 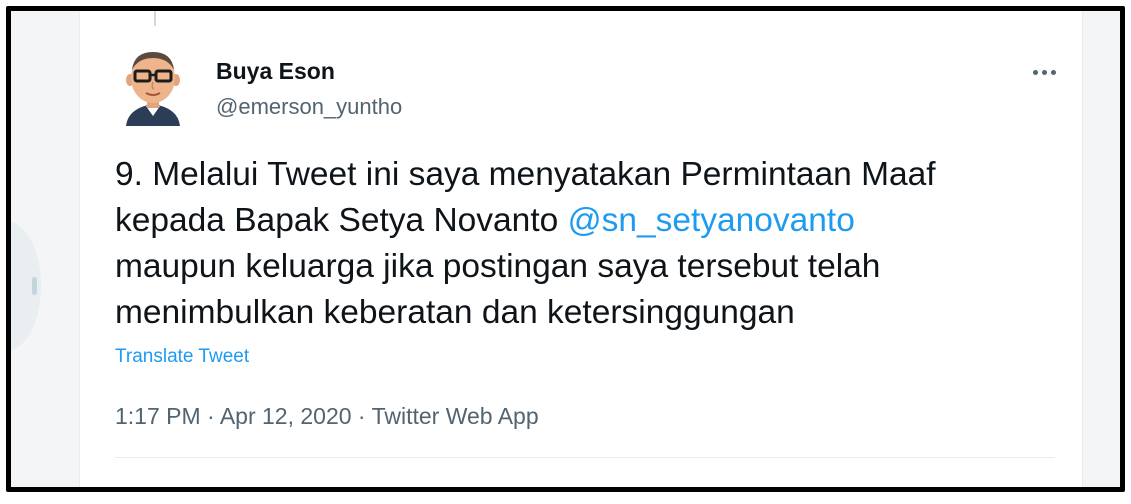 I want to click on avatar-illustration-icon, so click(x=153, y=89).